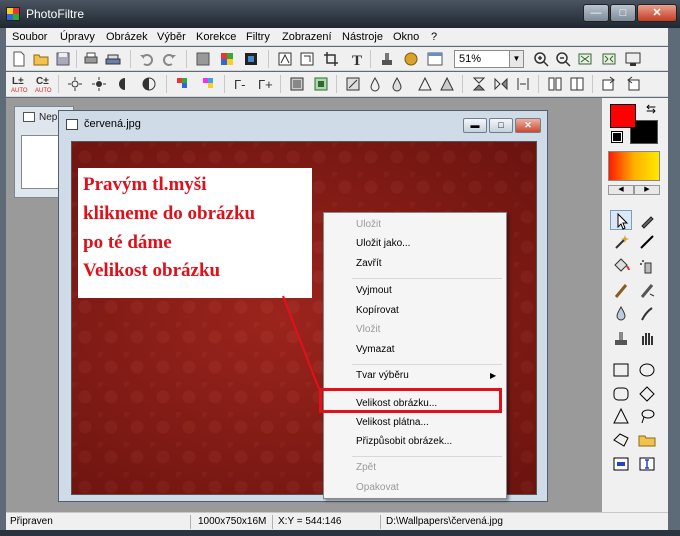 The image size is (680, 536). I want to click on emboss-icon, so click(353, 84).